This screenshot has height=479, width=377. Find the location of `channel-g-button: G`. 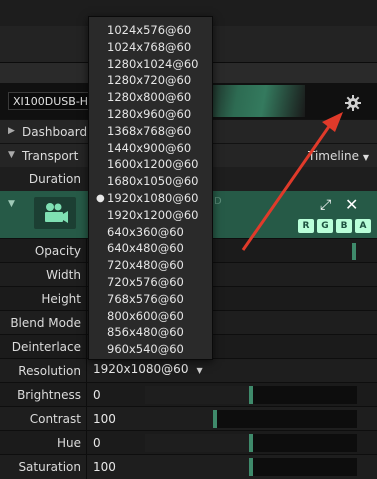

channel-g-button: G is located at coordinates (325, 226).